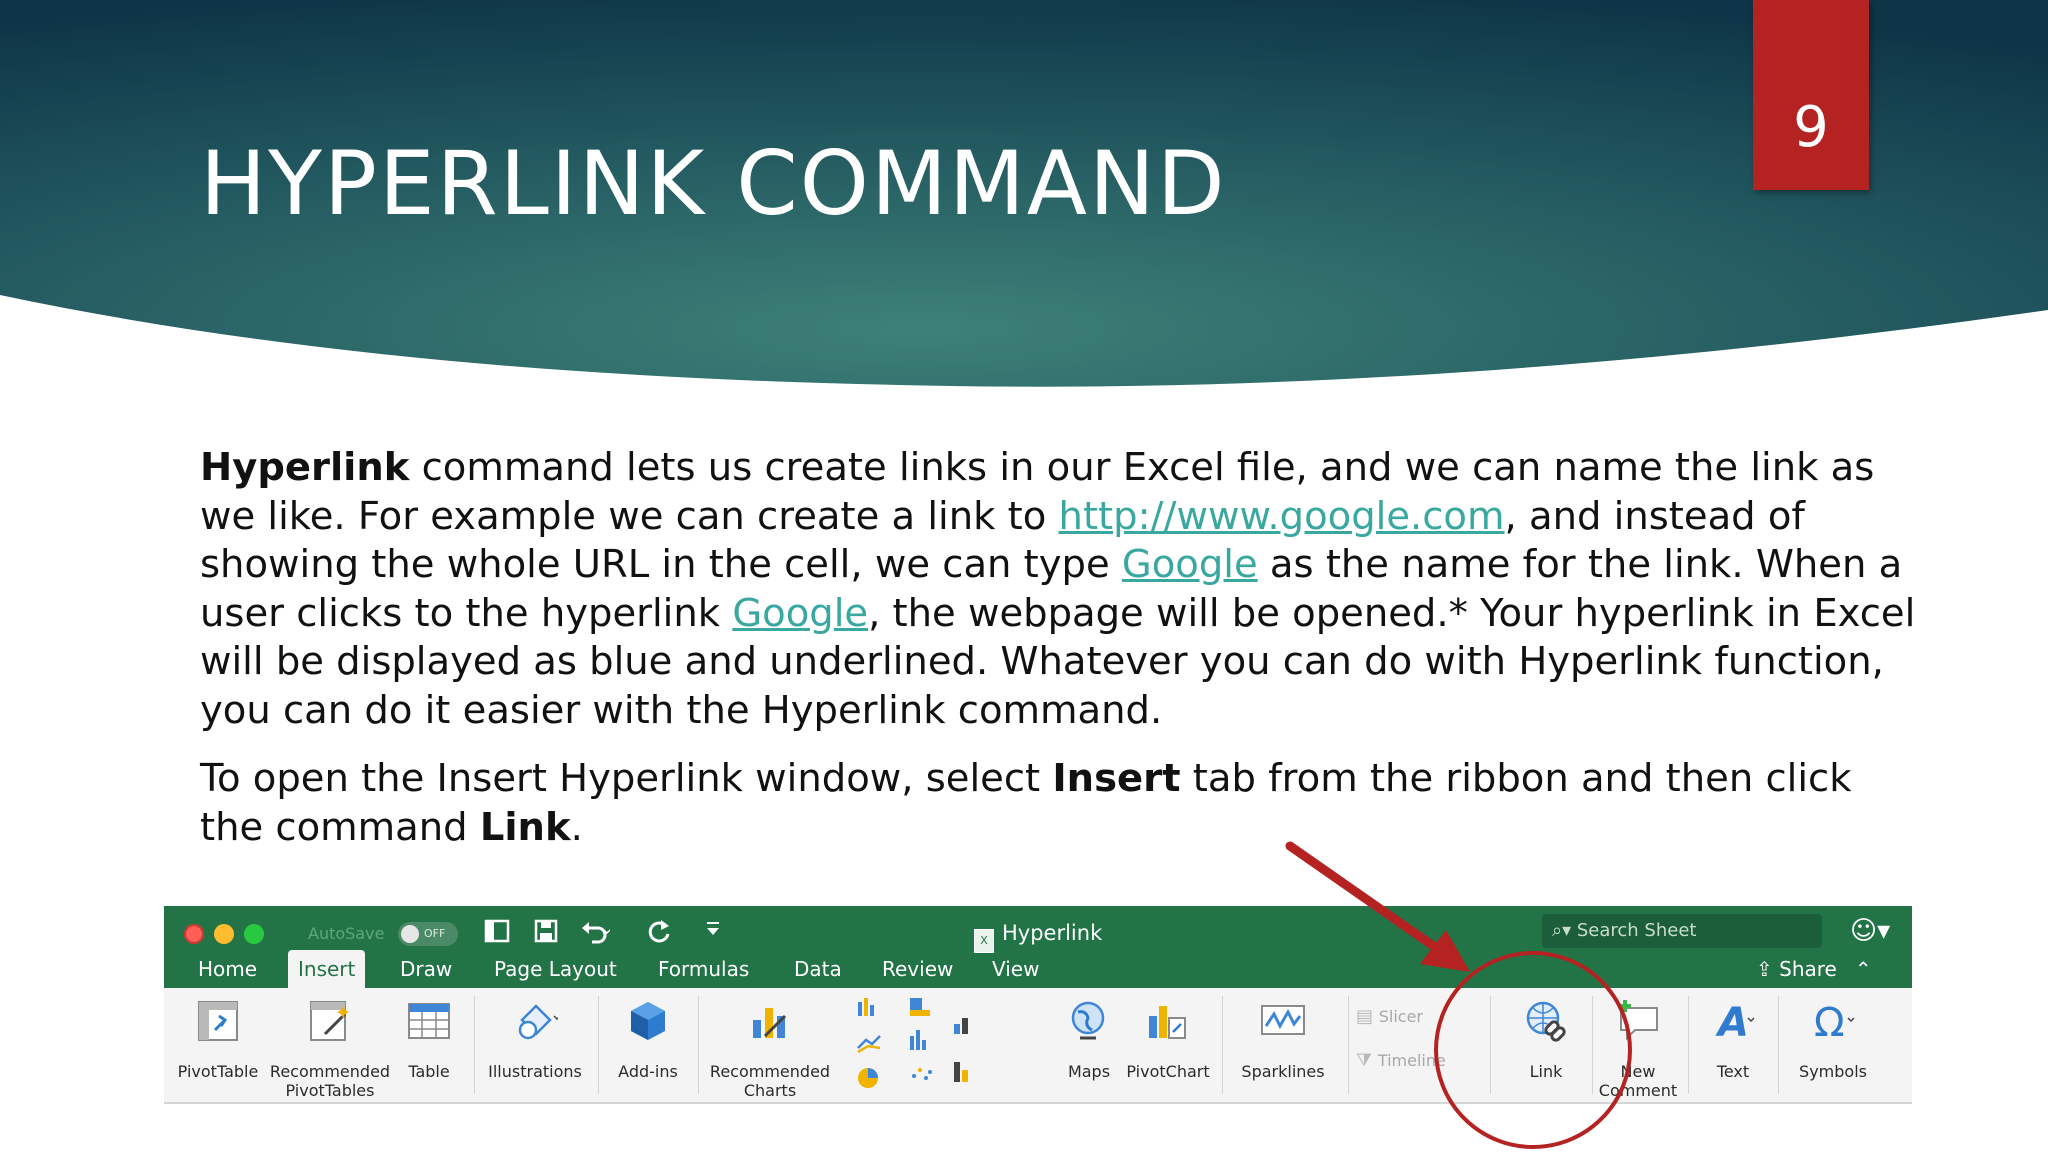 This screenshot has width=2048, height=1152. What do you see at coordinates (713, 933) in the screenshot?
I see `customize-toolbar-icon` at bounding box center [713, 933].